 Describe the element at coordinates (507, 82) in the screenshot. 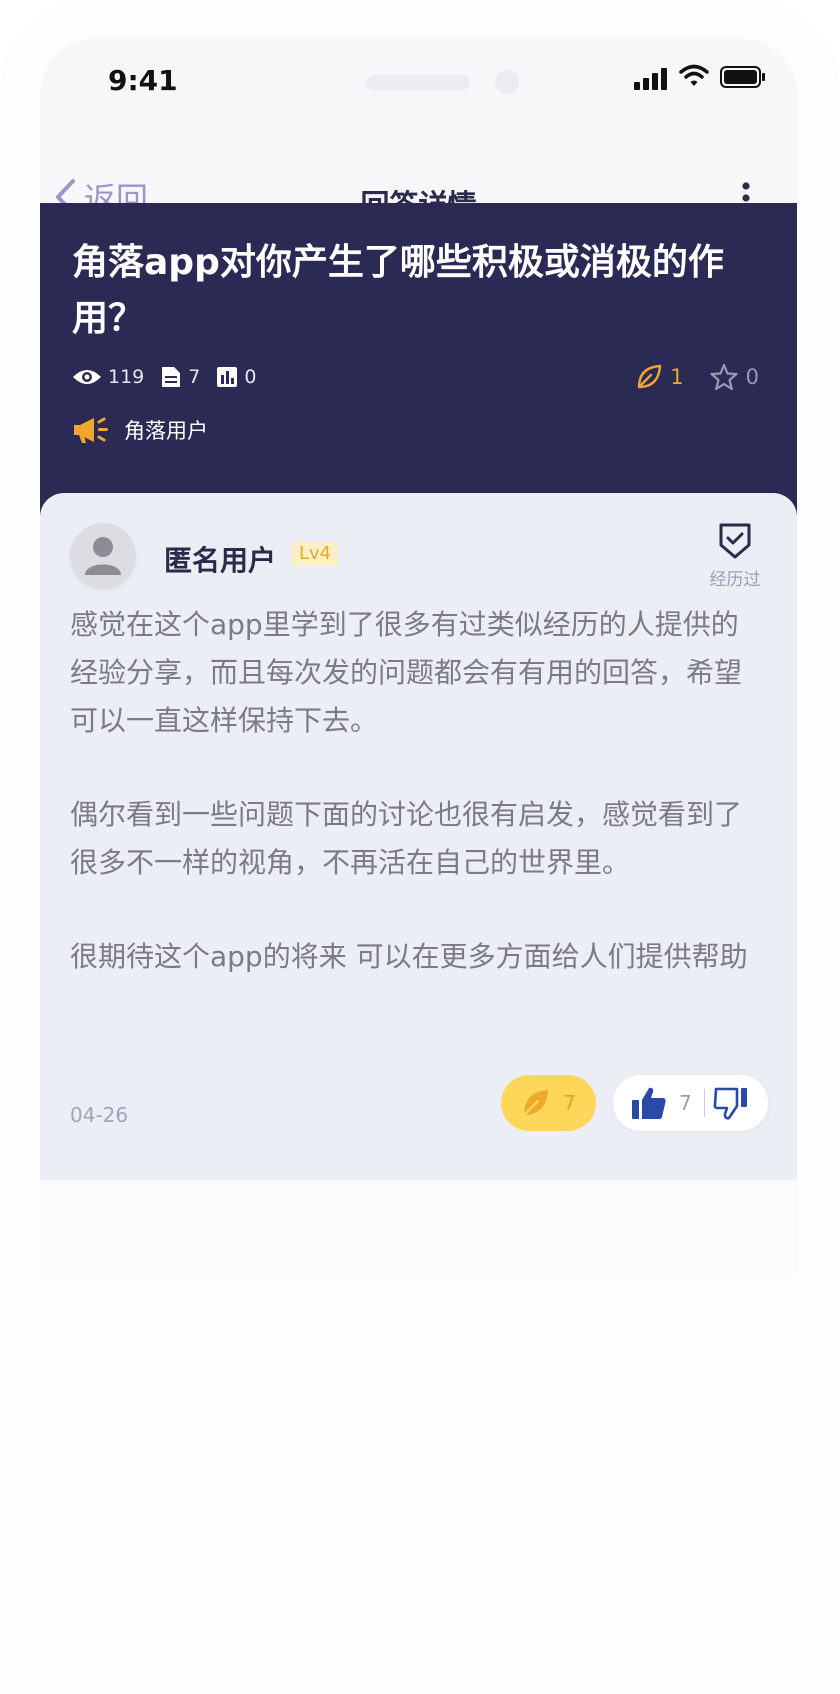

I see `camera-notch` at that location.